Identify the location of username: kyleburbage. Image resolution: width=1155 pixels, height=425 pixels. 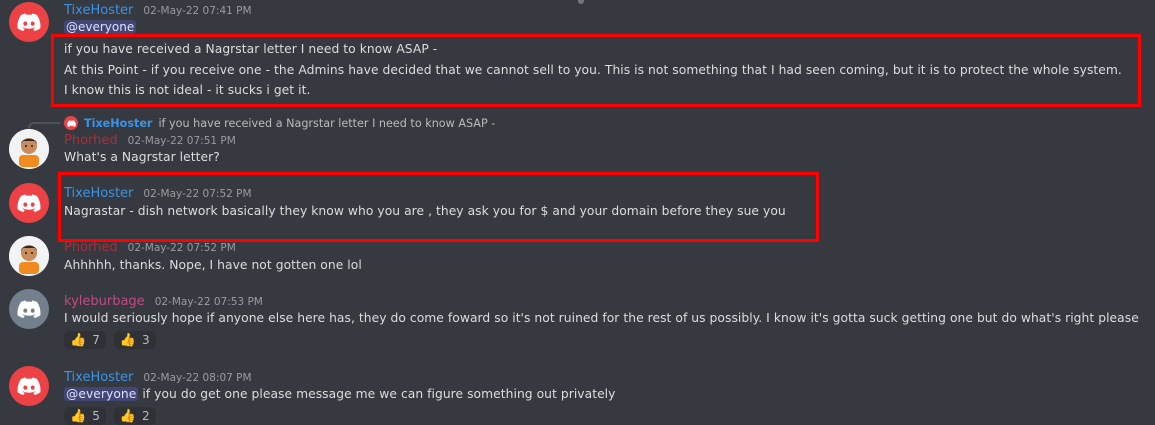
(104, 301).